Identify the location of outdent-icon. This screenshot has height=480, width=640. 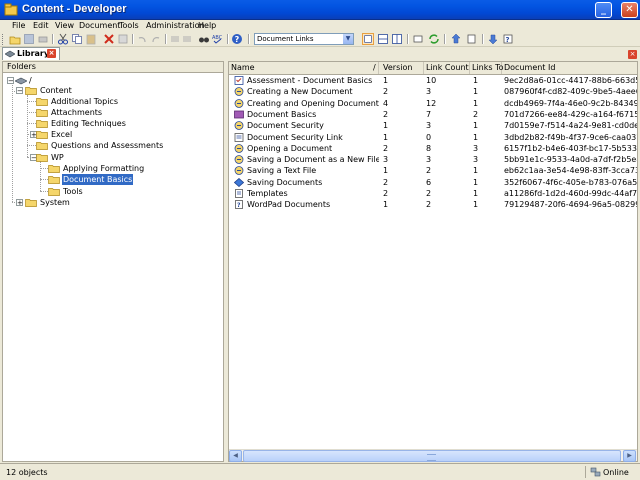
(175, 39).